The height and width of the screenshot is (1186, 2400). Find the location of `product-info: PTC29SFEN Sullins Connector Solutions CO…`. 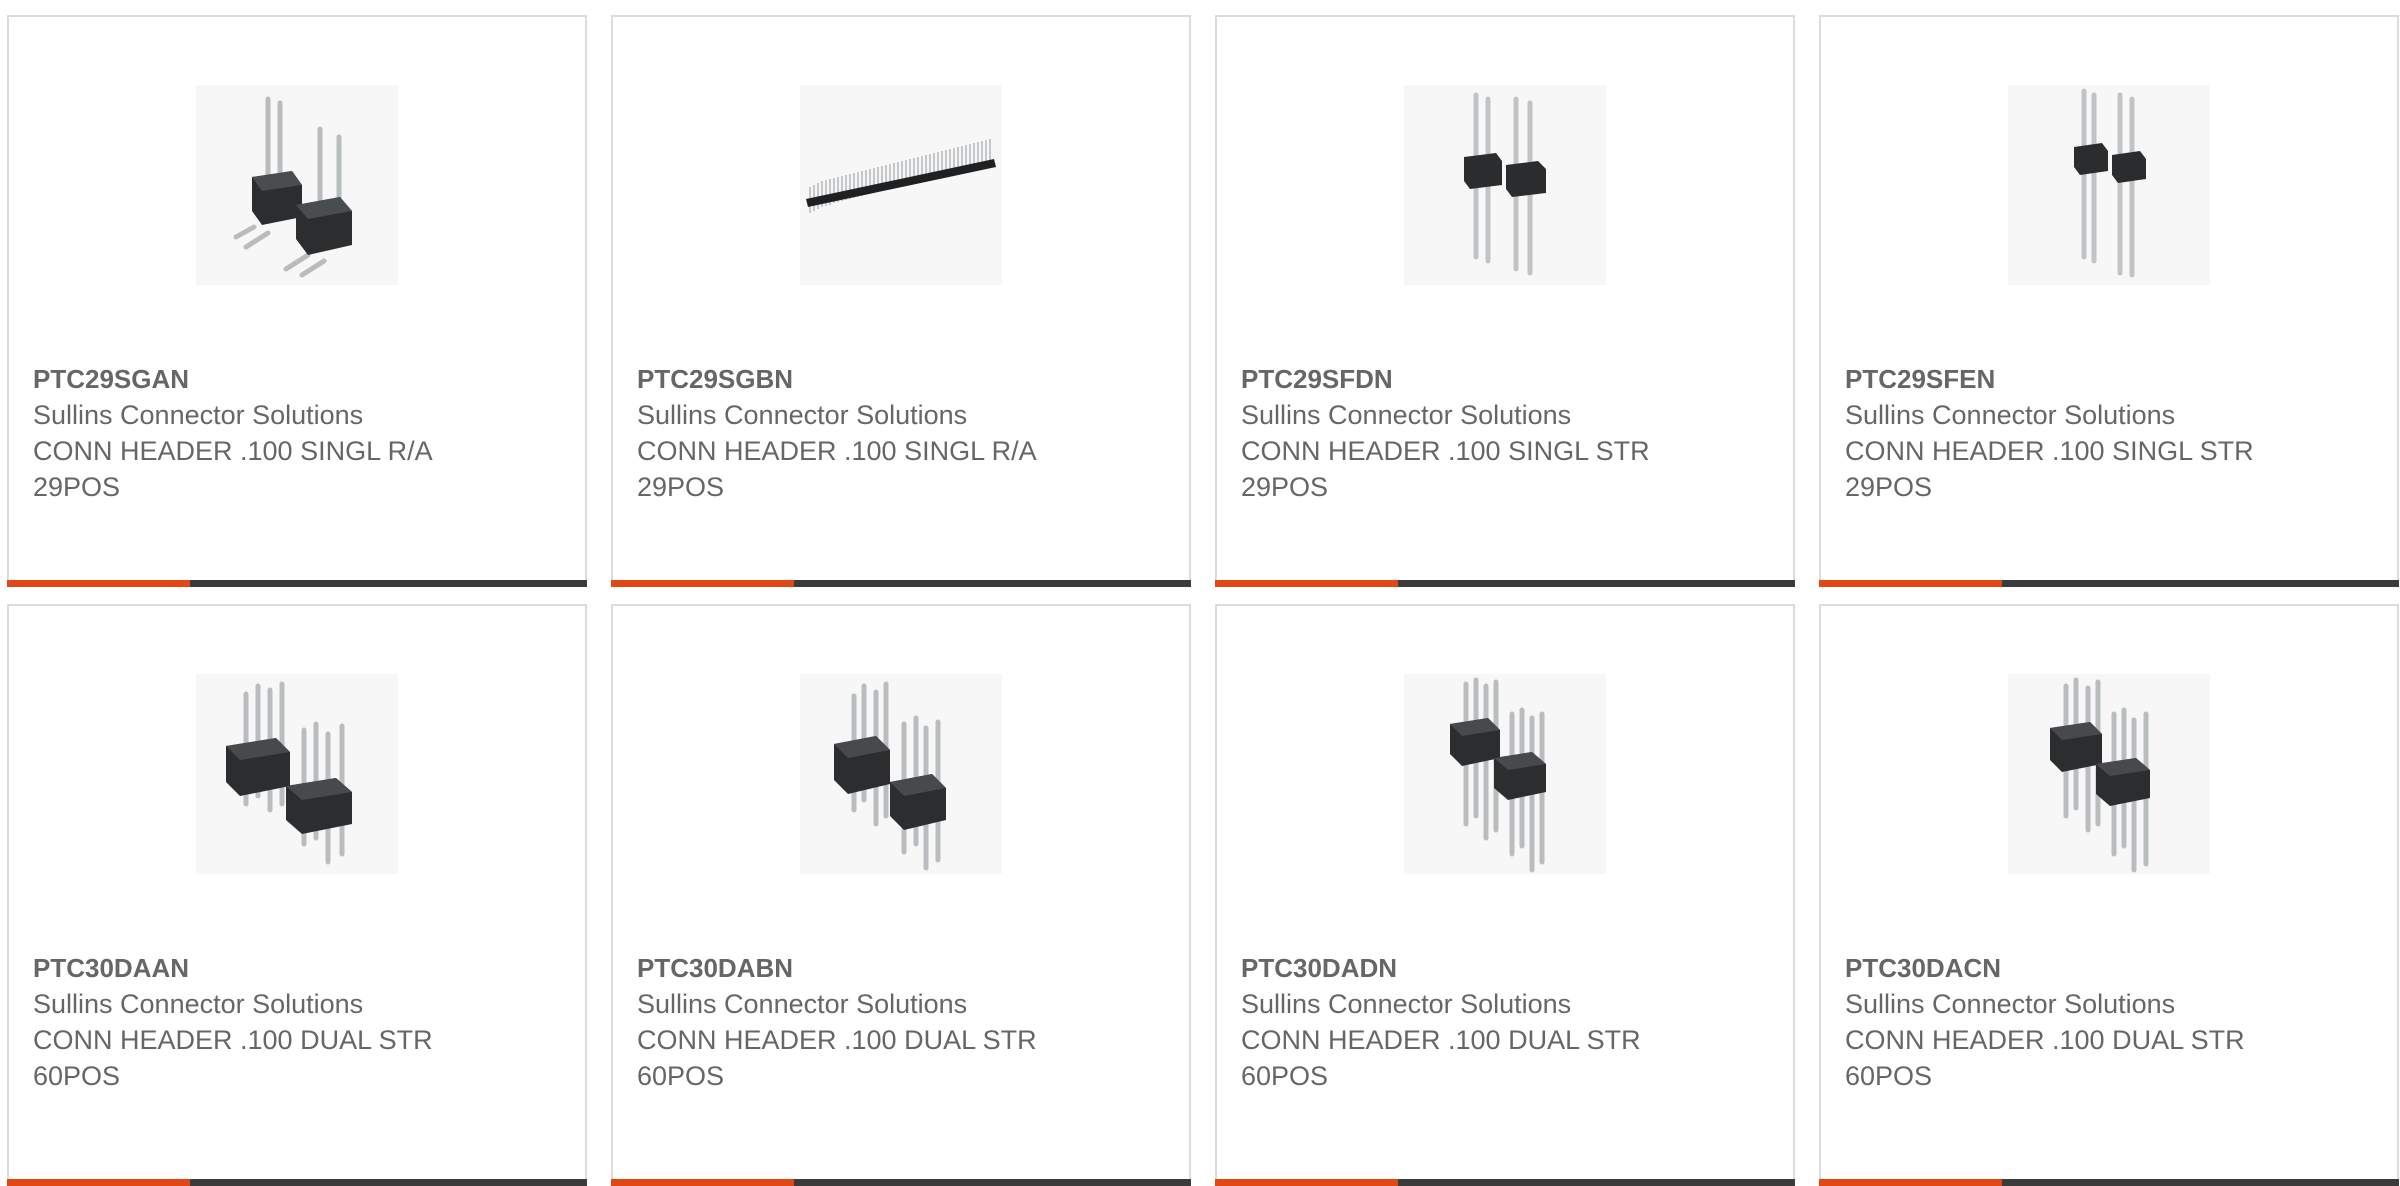

product-info: PTC29SFEN Sullins Connector Solutions CO… is located at coordinates (2111, 433).